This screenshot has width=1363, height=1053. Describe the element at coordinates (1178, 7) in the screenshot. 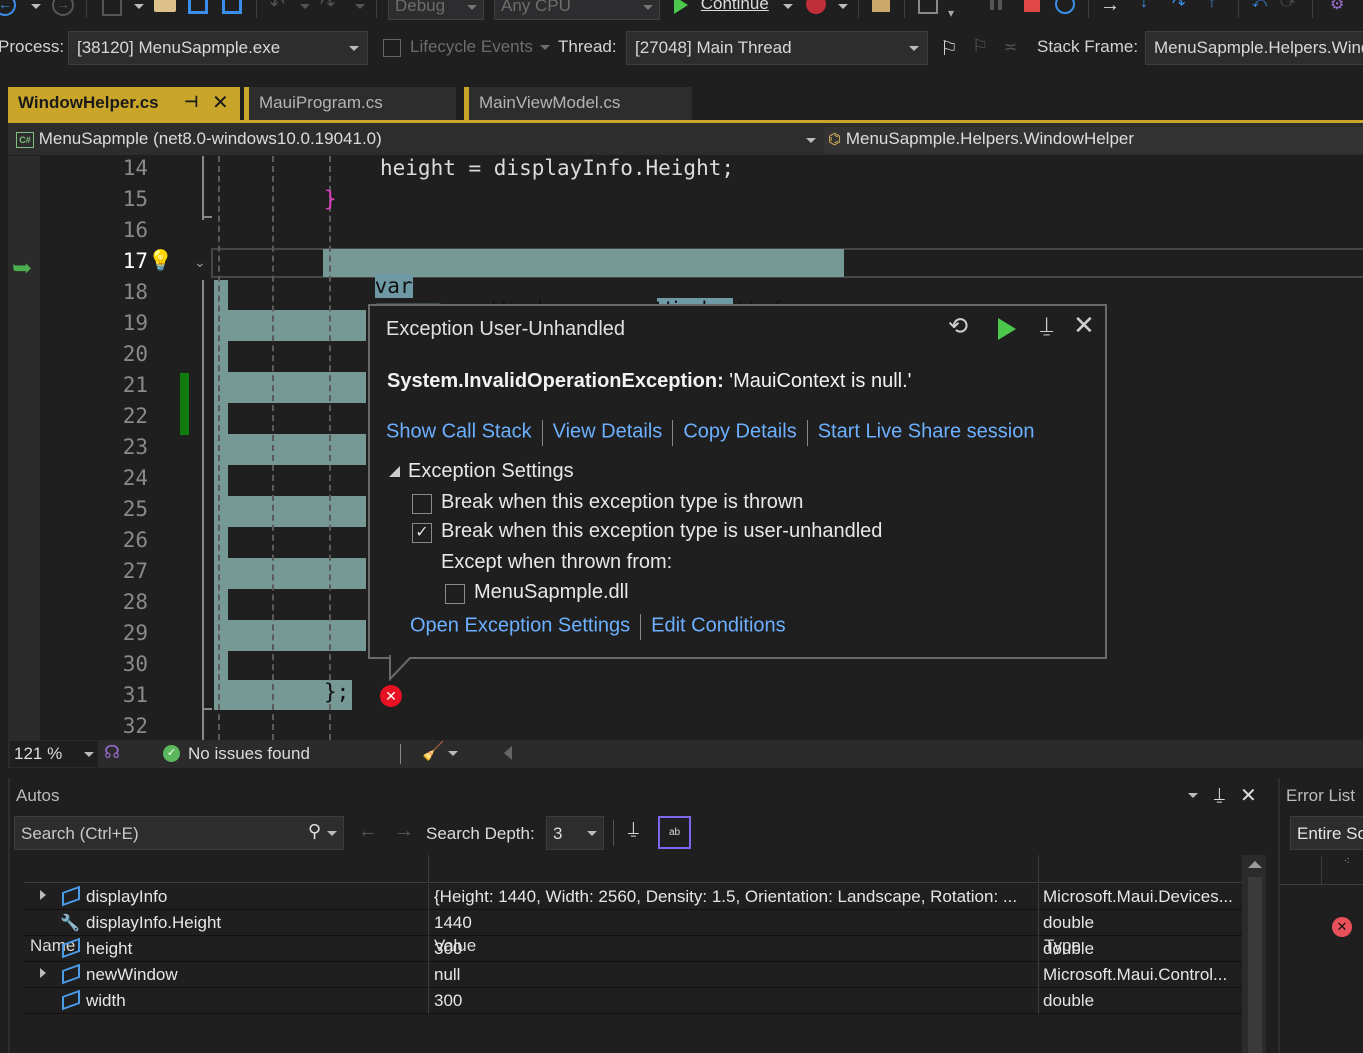

I see `step-over-icon: ↷` at that location.